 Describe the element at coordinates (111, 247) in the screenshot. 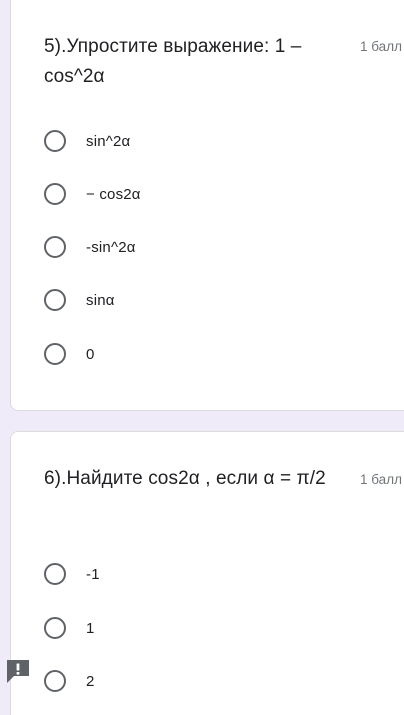

I see `option-label: -sin^2α` at that location.